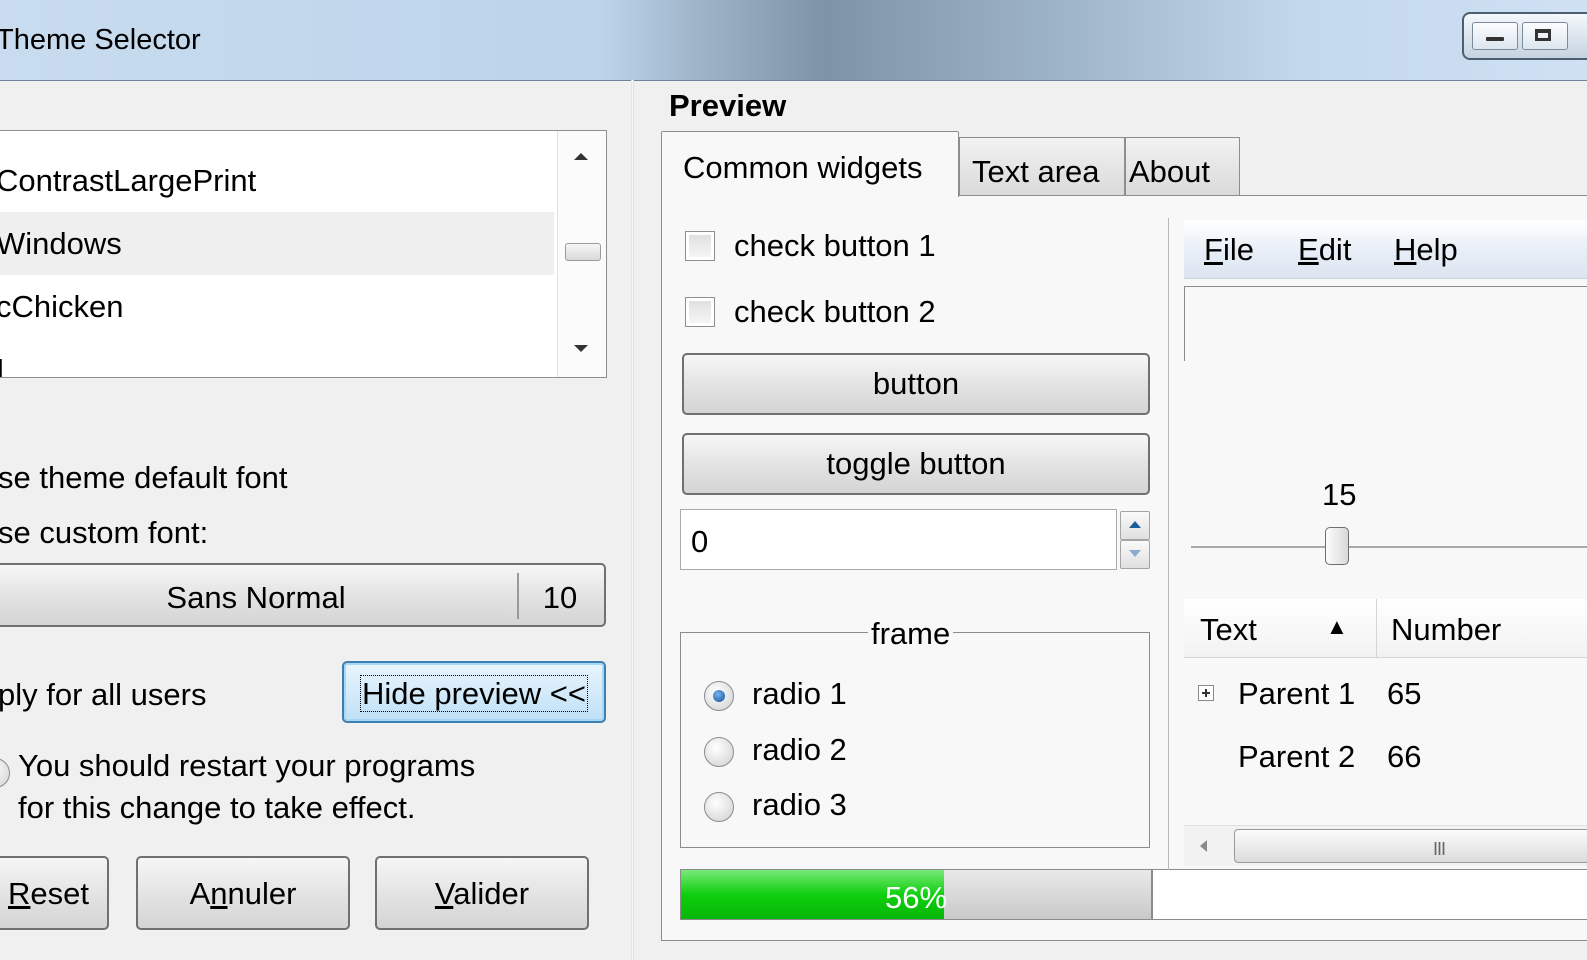  I want to click on pane-divider, so click(632, 520).